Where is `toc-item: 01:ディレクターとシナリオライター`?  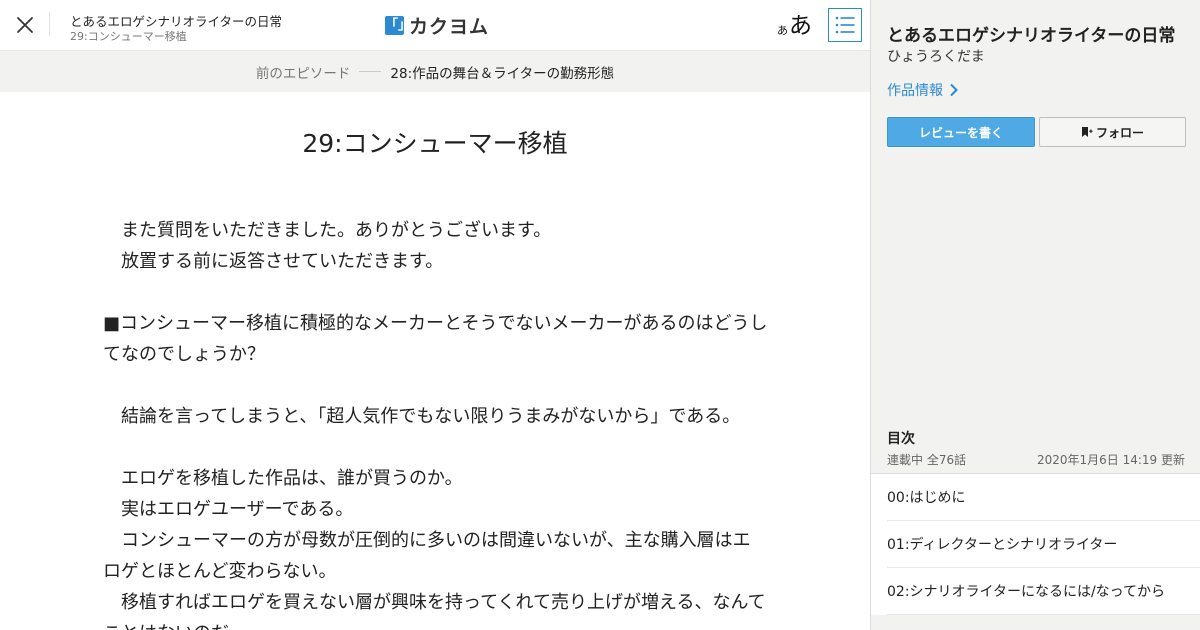
toc-item: 01:ディレクターとシナリオライター is located at coordinates (1043, 544).